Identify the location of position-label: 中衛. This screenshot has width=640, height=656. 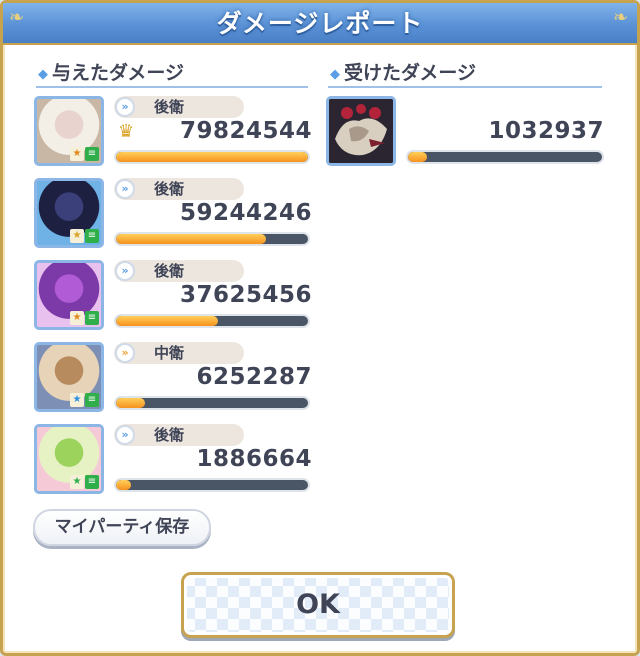
(169, 353).